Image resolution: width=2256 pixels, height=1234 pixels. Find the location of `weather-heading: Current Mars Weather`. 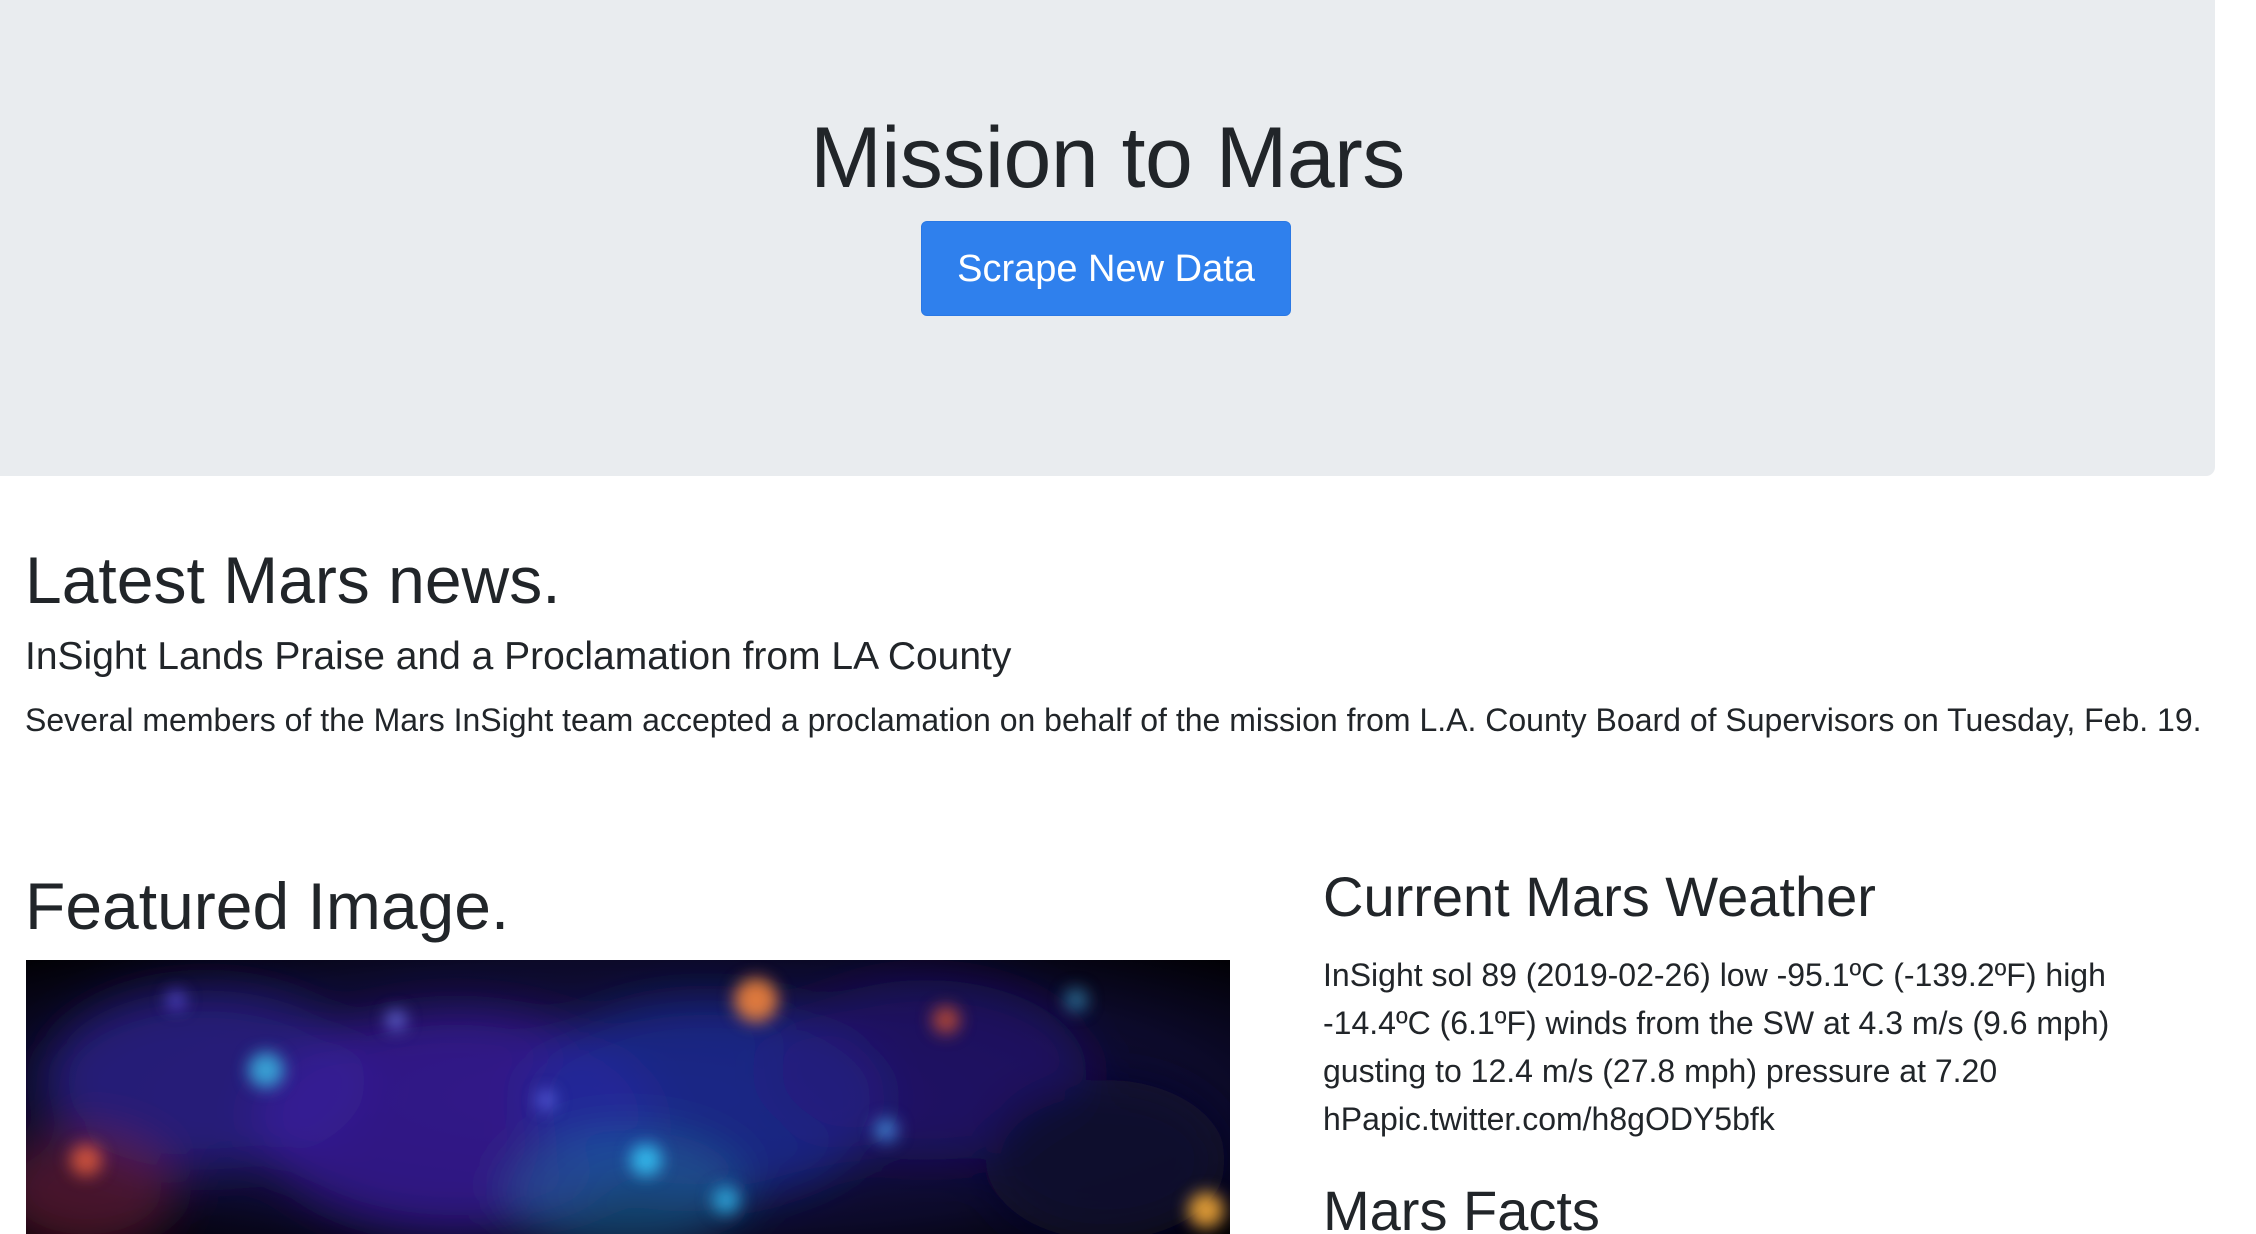

weather-heading: Current Mars Weather is located at coordinates (1599, 896).